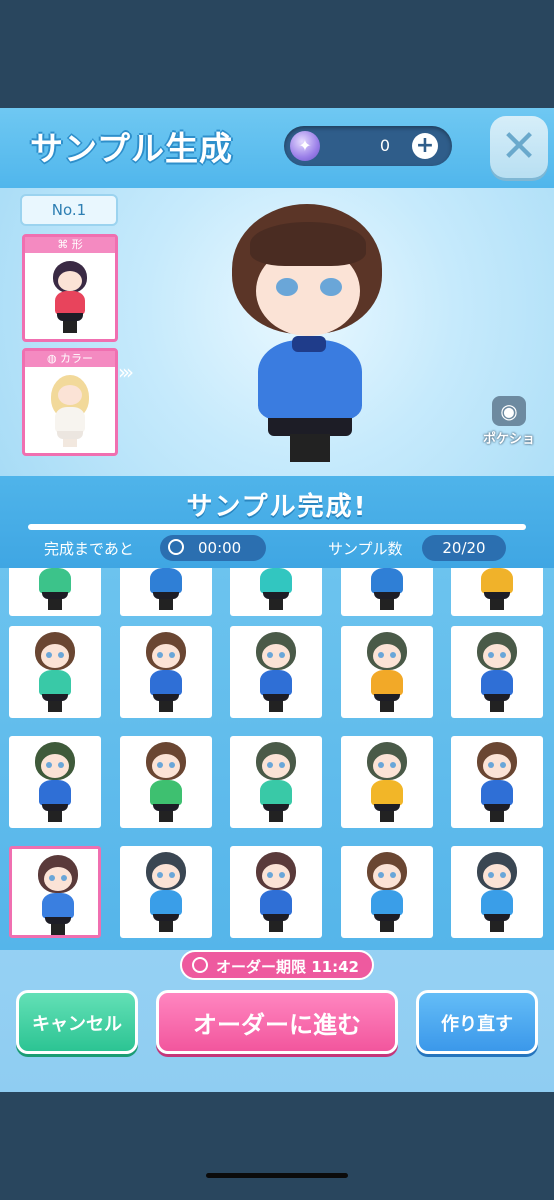 This screenshot has width=554, height=1200. Describe the element at coordinates (287, 967) in the screenshot. I see `order-deadline-label: オーダー期限 11:42` at that location.